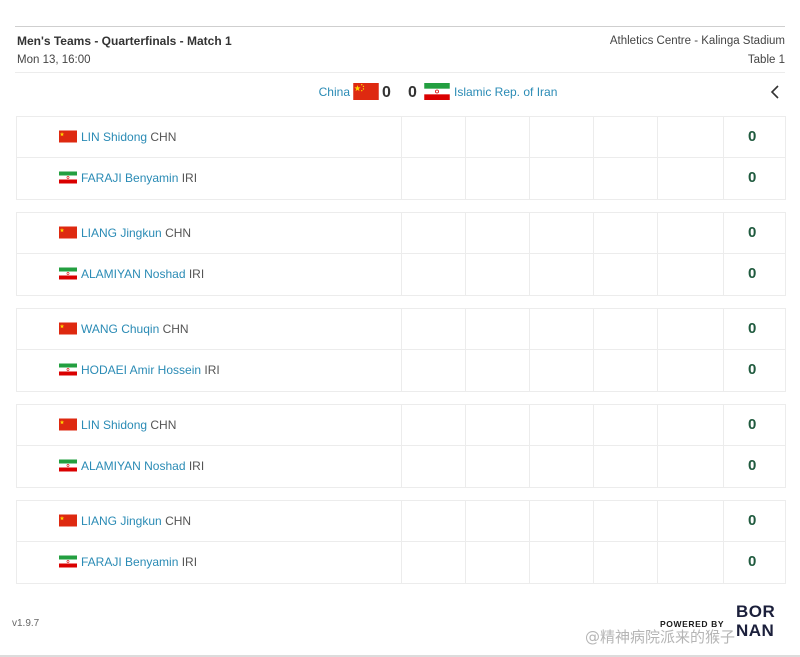 The height and width of the screenshot is (657, 800). I want to click on player-name: WANG Chuqin CHN, so click(135, 329).